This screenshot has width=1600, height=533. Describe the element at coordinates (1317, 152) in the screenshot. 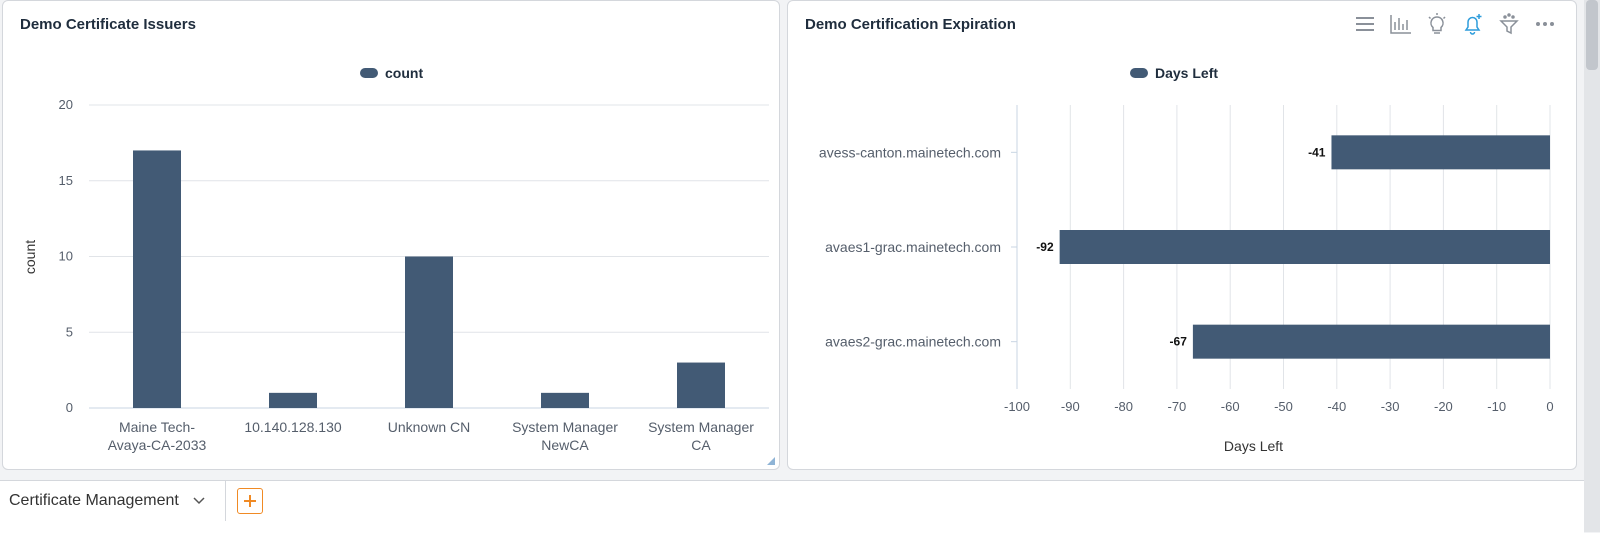

I see `data-label: -41` at that location.